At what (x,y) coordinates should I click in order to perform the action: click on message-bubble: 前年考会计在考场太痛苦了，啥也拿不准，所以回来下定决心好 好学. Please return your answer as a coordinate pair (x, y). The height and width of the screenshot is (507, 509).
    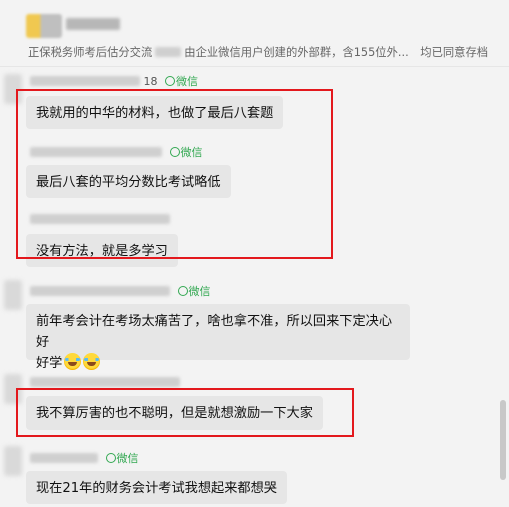
    Looking at the image, I should click on (218, 337).